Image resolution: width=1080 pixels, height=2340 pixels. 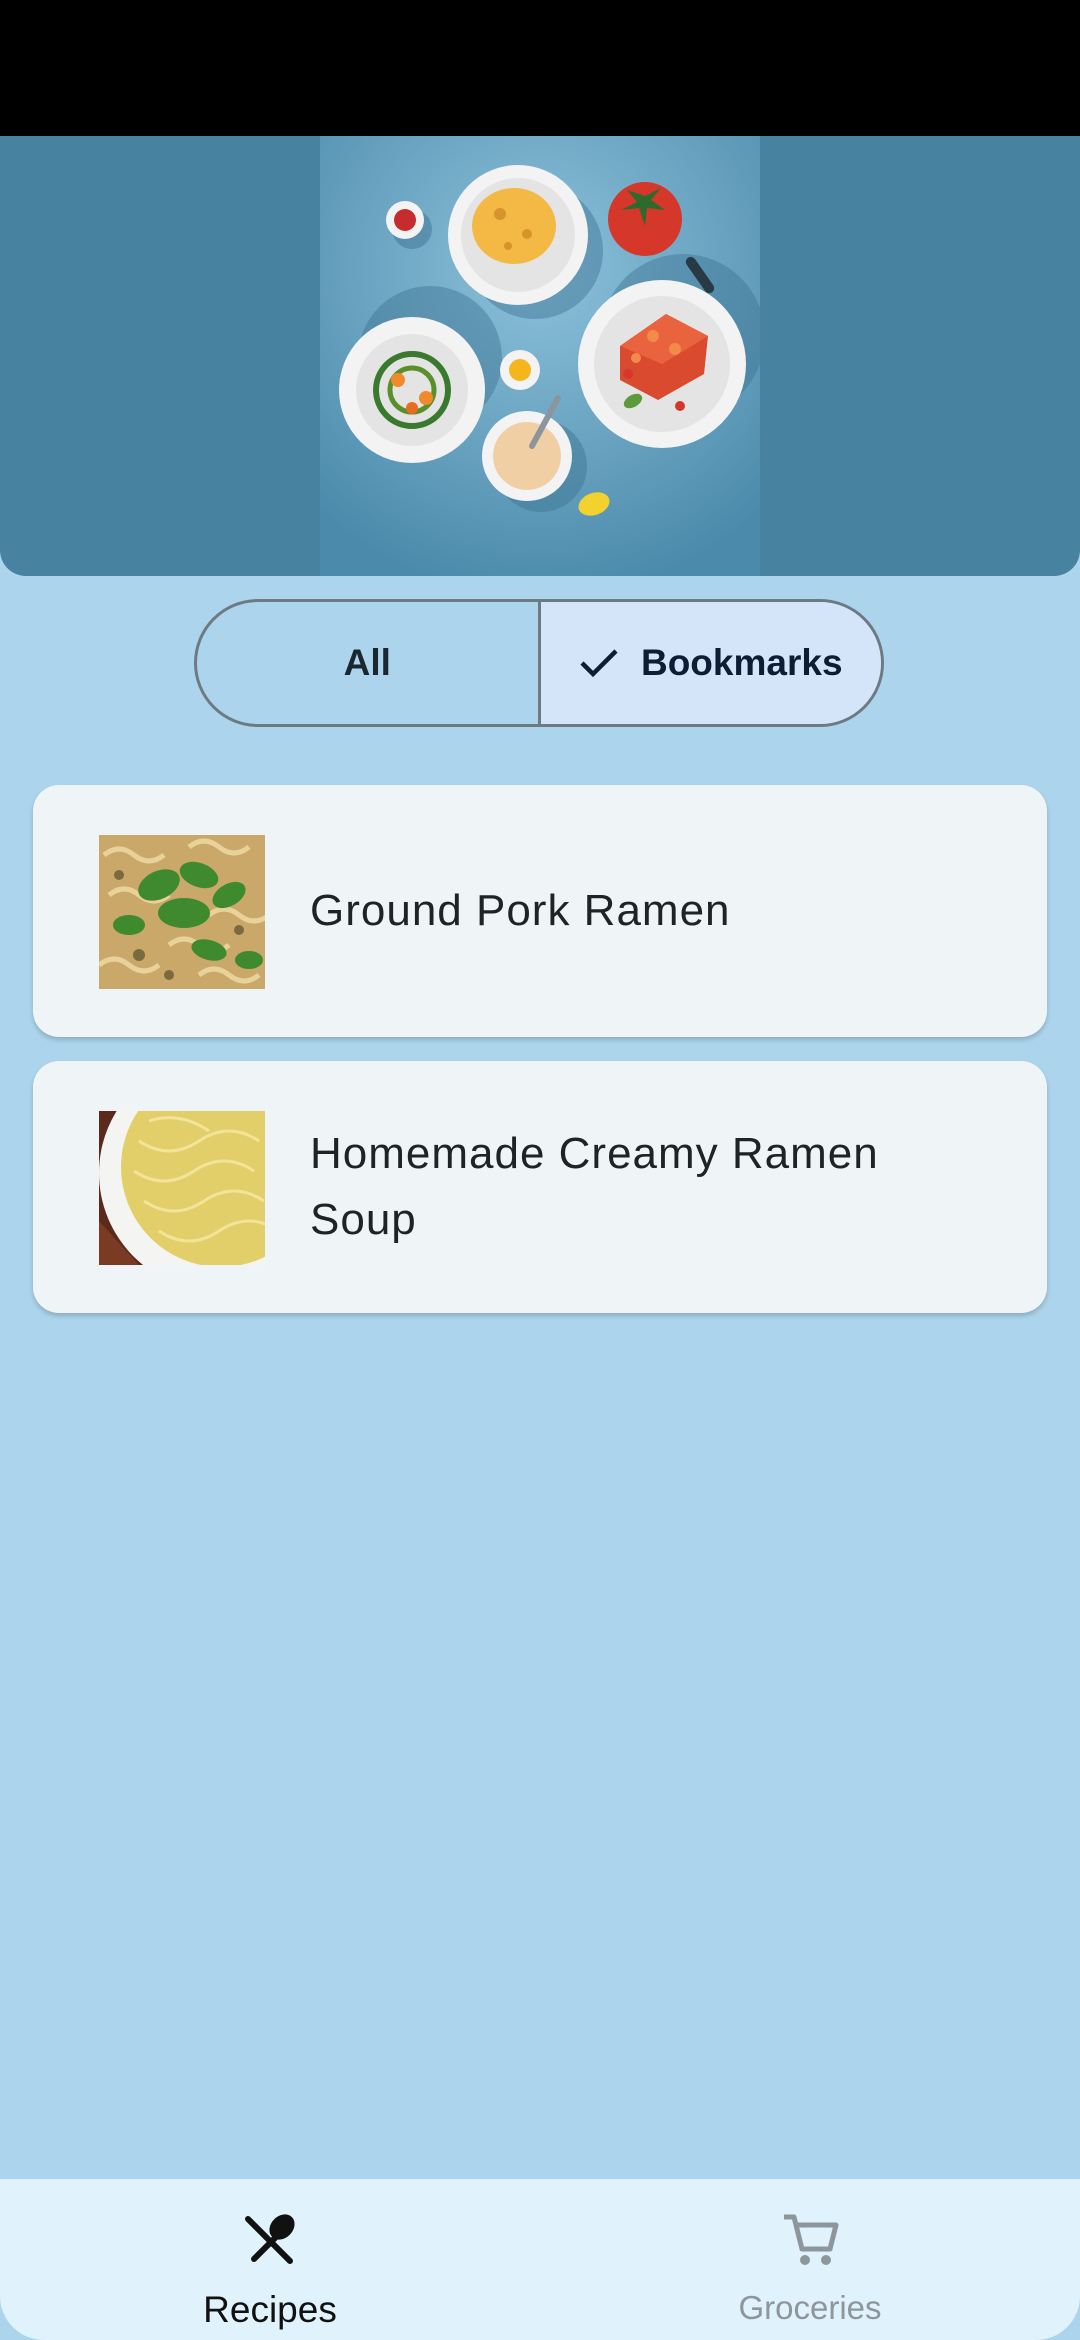 I want to click on bottom-navigation-bar: Recipes Groceries, so click(x=540, y=2259).